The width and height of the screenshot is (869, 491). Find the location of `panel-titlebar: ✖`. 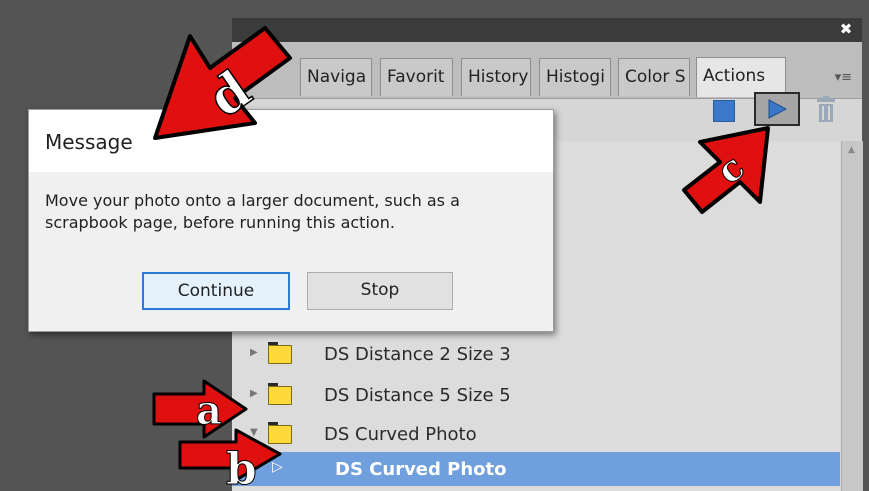

panel-titlebar: ✖ is located at coordinates (547, 30).